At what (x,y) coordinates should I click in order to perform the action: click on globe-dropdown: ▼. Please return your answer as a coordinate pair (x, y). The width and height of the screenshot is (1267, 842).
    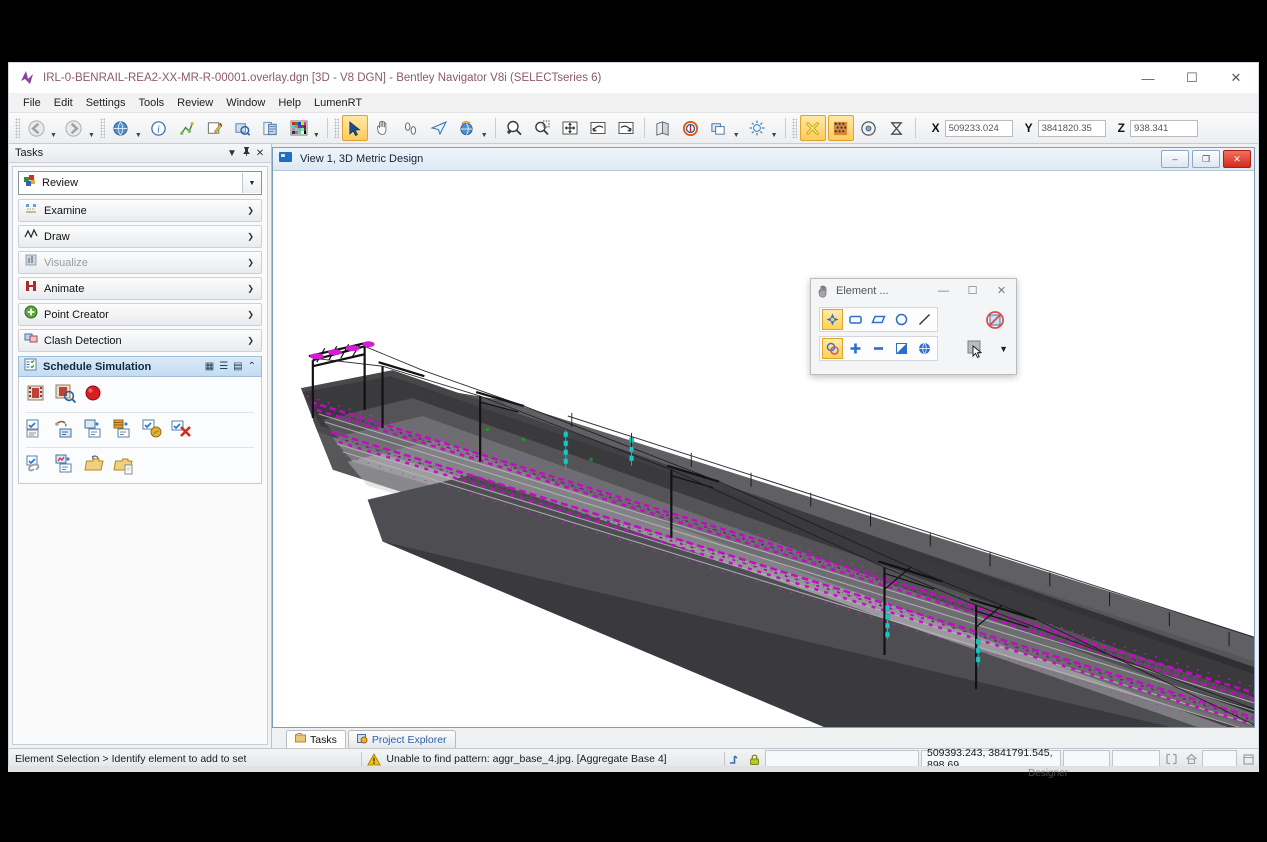
    Looking at the image, I should click on (138, 137).